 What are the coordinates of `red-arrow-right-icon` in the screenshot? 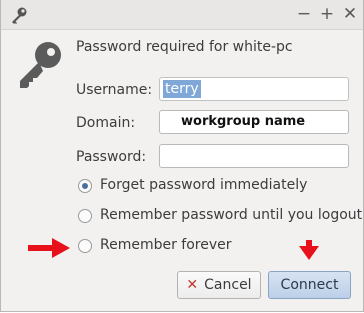 It's located at (49, 248).